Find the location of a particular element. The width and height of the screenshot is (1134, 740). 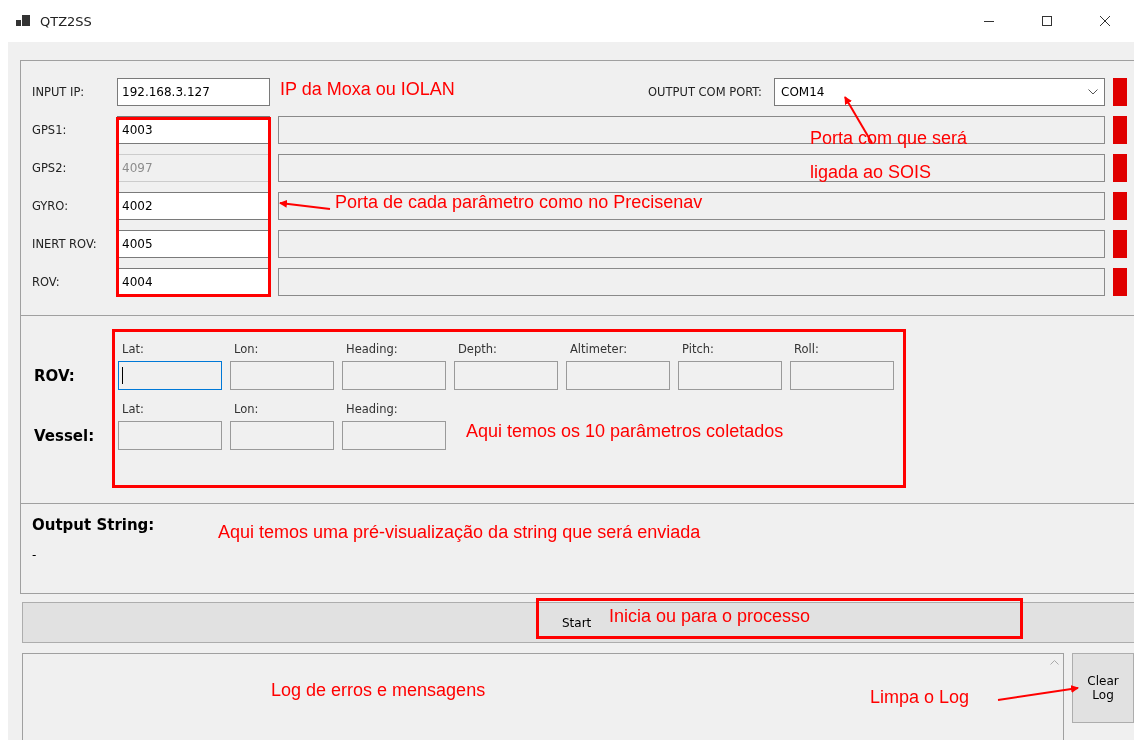

input-field: 4004 is located at coordinates (193, 282).